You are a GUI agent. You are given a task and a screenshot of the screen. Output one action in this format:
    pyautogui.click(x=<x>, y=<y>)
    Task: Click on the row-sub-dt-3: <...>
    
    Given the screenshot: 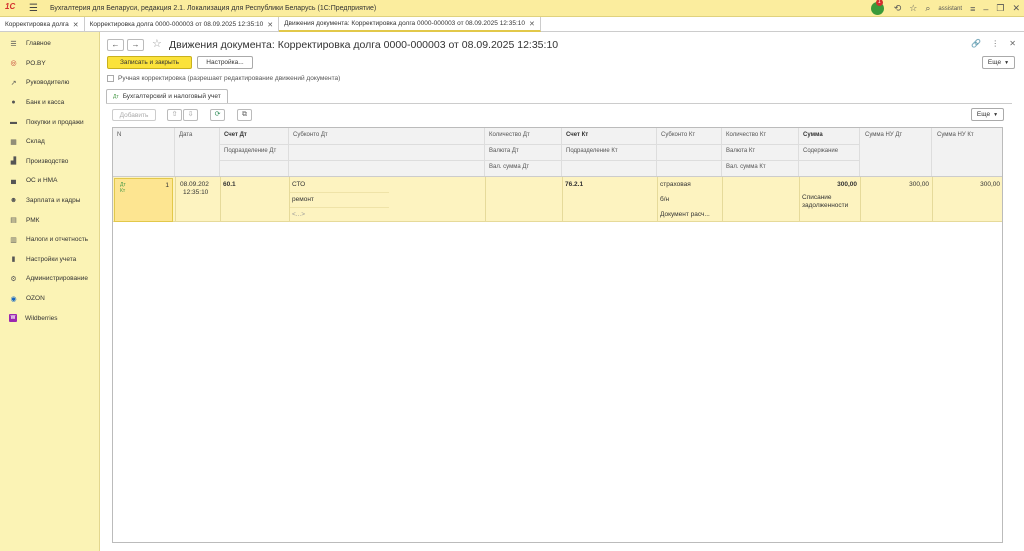 What is the action you would take?
    pyautogui.click(x=299, y=214)
    